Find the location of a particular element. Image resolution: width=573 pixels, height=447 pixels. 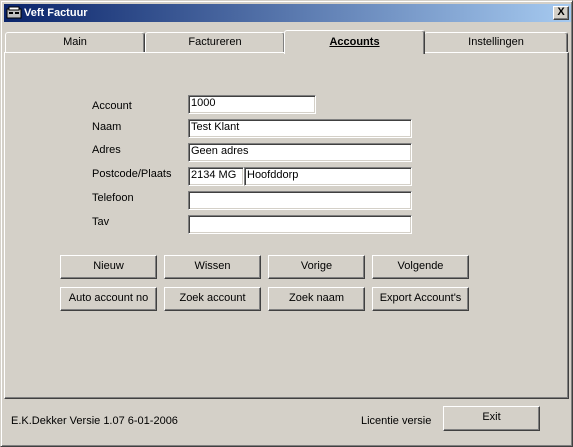

telefoon-field is located at coordinates (300, 200).